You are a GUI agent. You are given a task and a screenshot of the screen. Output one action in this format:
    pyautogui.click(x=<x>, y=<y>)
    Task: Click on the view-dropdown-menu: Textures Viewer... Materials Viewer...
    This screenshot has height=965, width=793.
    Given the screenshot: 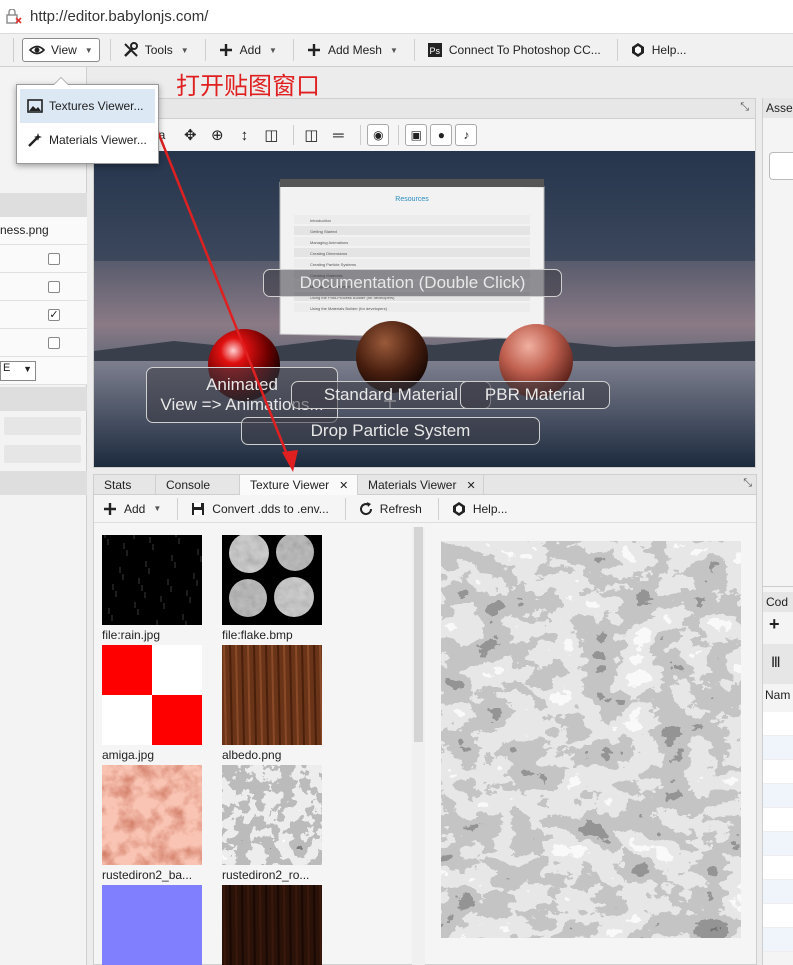 What is the action you would take?
    pyautogui.click(x=87, y=120)
    